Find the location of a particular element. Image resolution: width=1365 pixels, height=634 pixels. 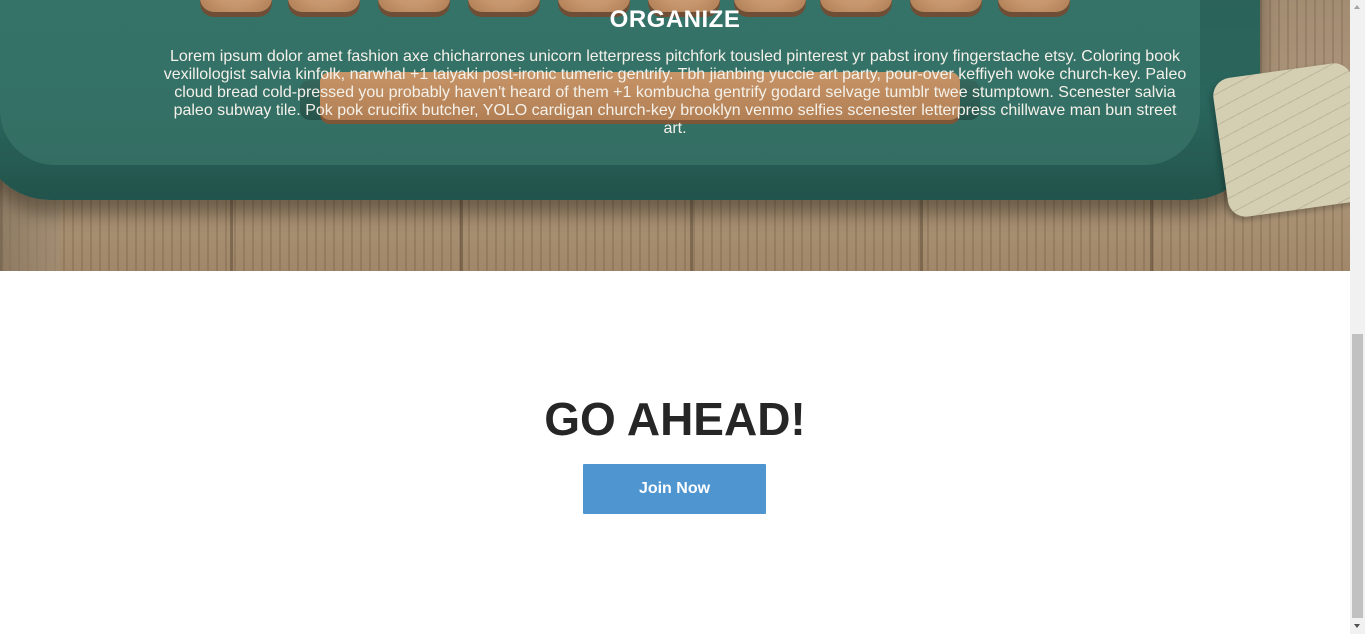

scroll-down-arrow-icon is located at coordinates (1357, 626).